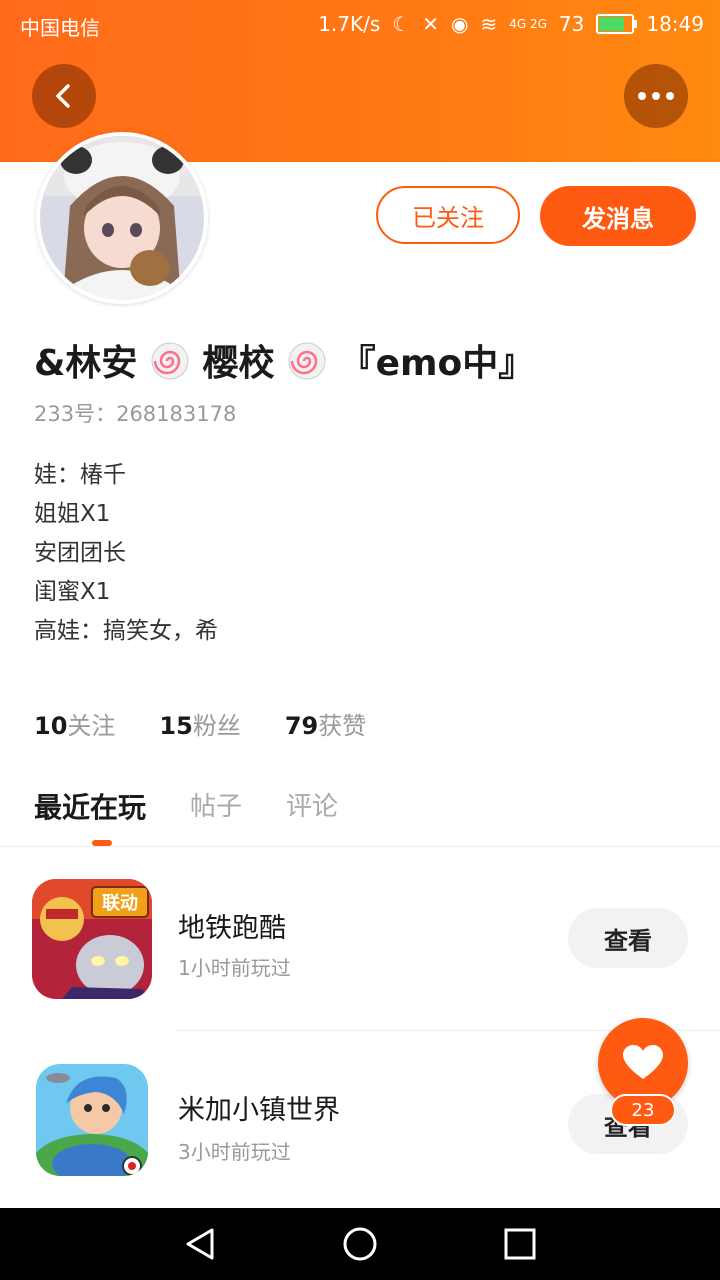 This screenshot has width=720, height=1280. I want to click on profile-stats: 10关注 15粉丝 79获赞, so click(200, 723).